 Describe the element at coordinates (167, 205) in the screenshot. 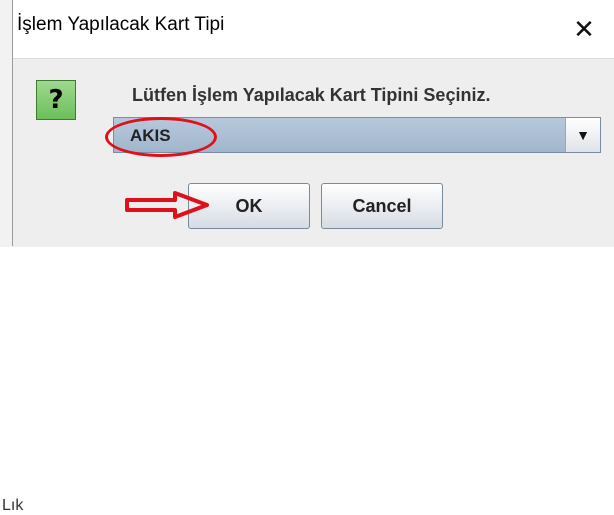

I see `annotation-arrow-icon` at that location.